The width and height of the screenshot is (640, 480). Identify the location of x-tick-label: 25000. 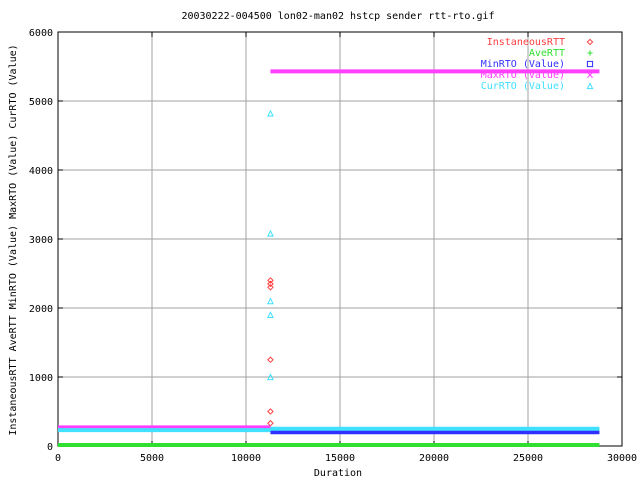
(528, 458).